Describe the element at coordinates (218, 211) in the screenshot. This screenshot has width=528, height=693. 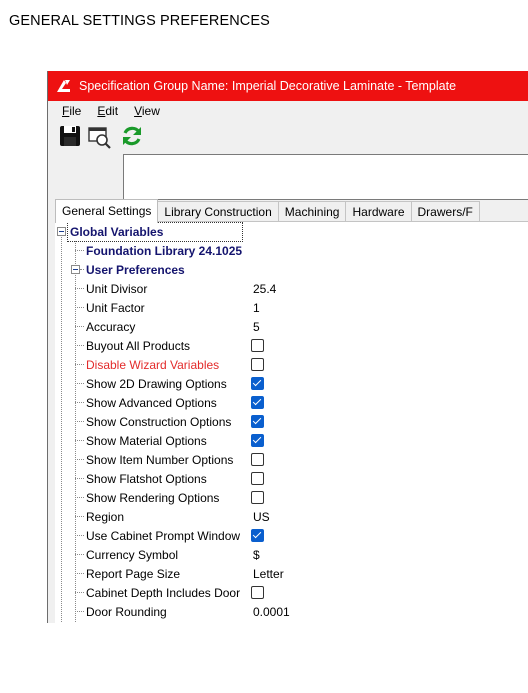
I see `tab-library-construction: Library Construction` at that location.